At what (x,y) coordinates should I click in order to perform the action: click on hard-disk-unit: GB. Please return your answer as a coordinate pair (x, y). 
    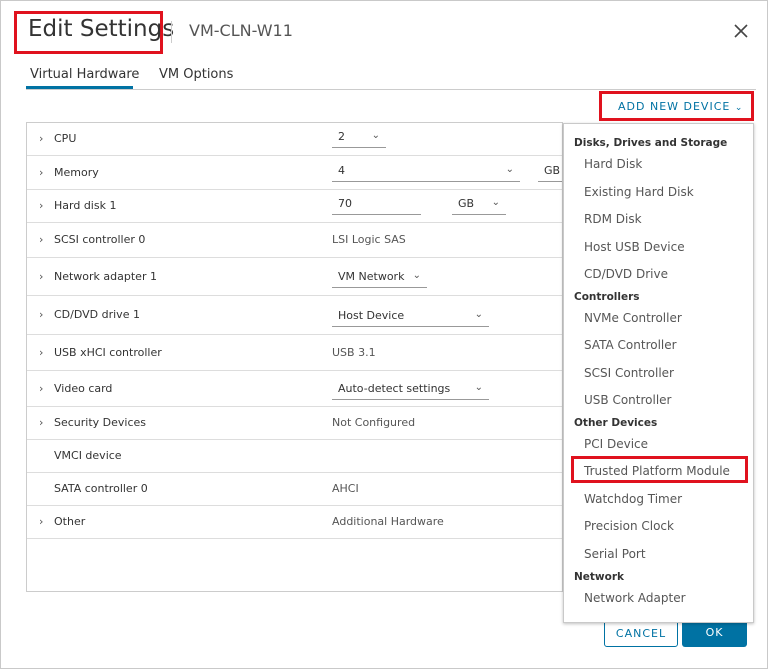
    Looking at the image, I should click on (466, 203).